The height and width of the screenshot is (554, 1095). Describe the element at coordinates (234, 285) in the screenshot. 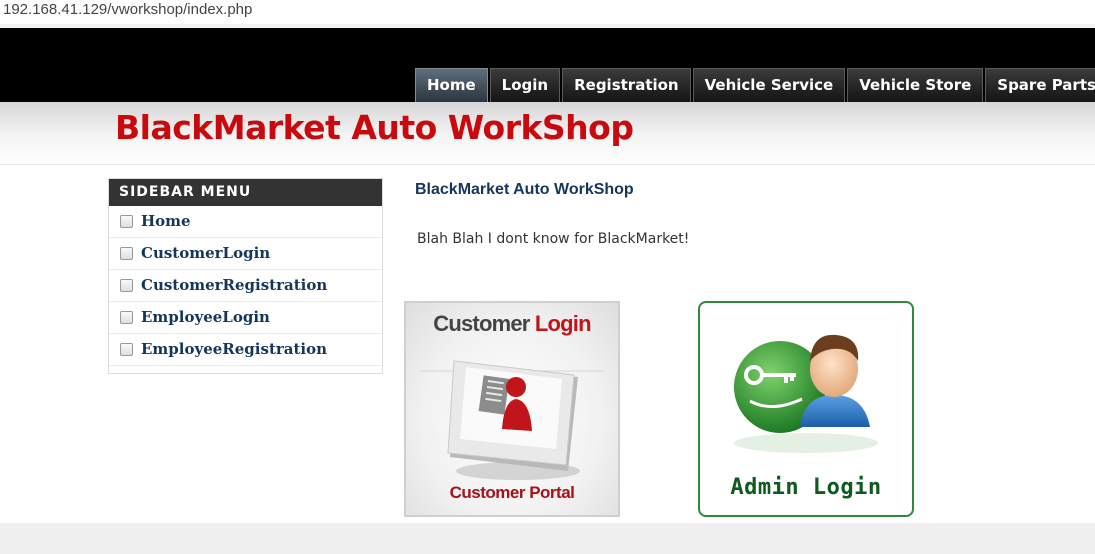

I see `sidebar-link-customerregistration: CustomerRegistration` at that location.